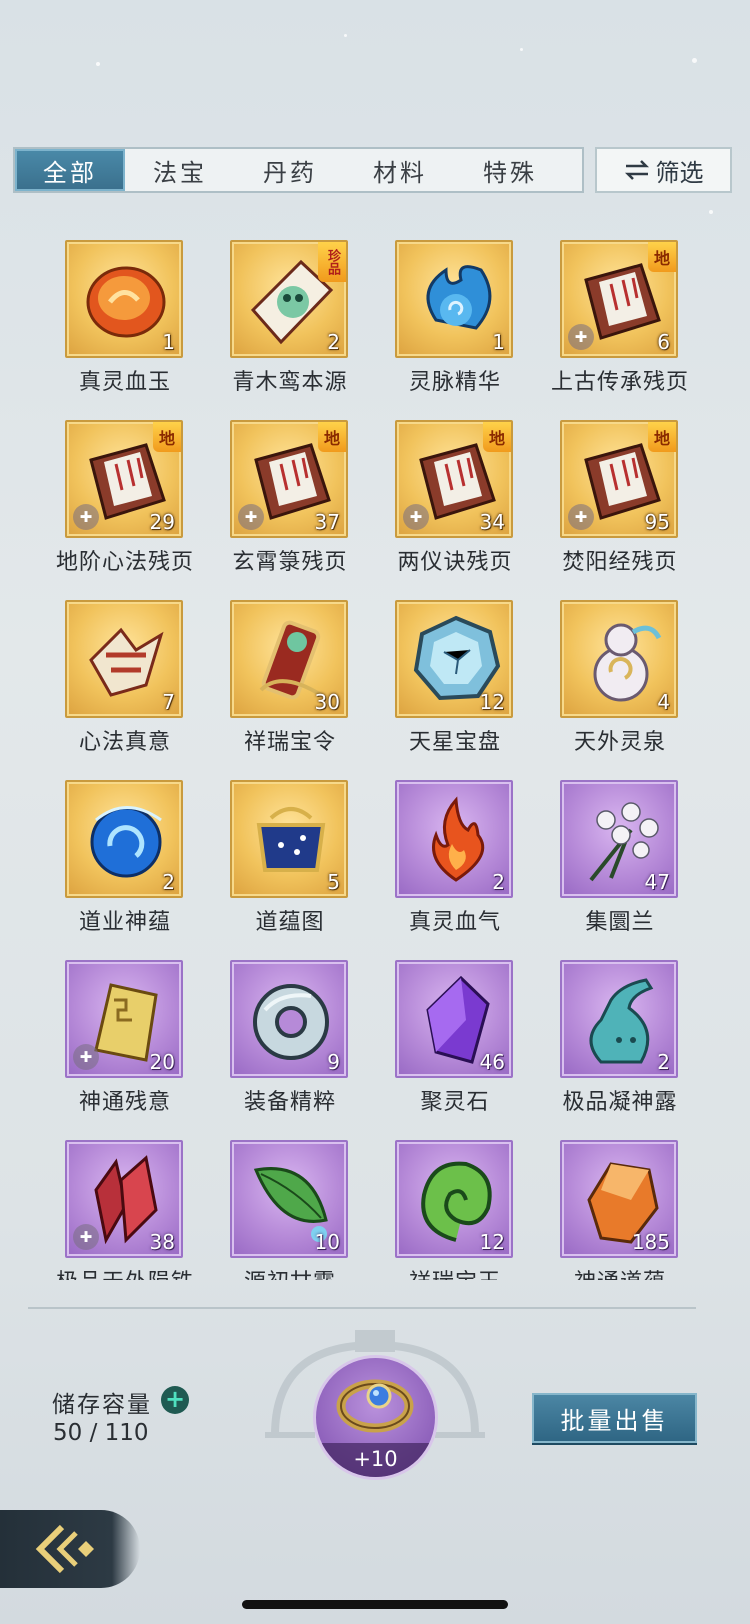  Describe the element at coordinates (168, 702) in the screenshot. I see `item-count: 7` at that location.